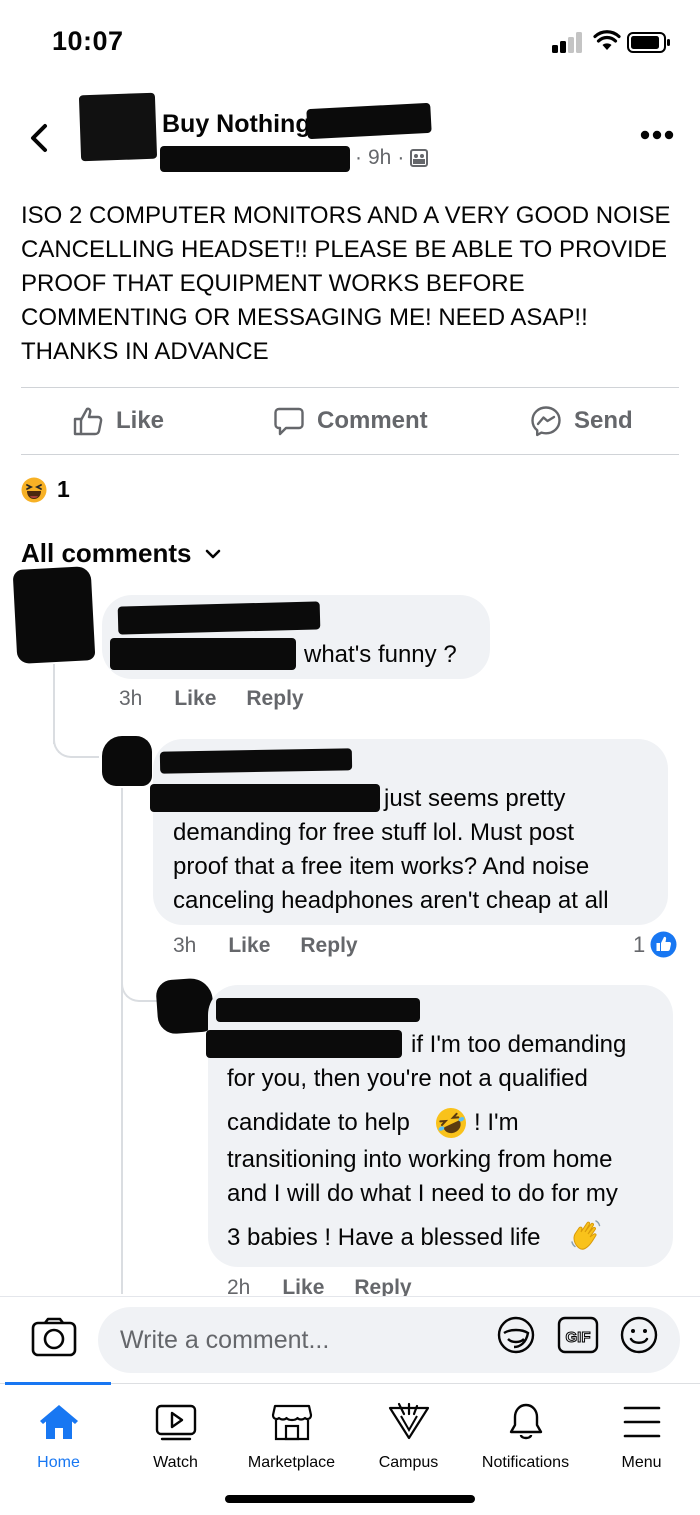 Image resolution: width=700 pixels, height=1515 pixels. I want to click on divider, so click(350, 454).